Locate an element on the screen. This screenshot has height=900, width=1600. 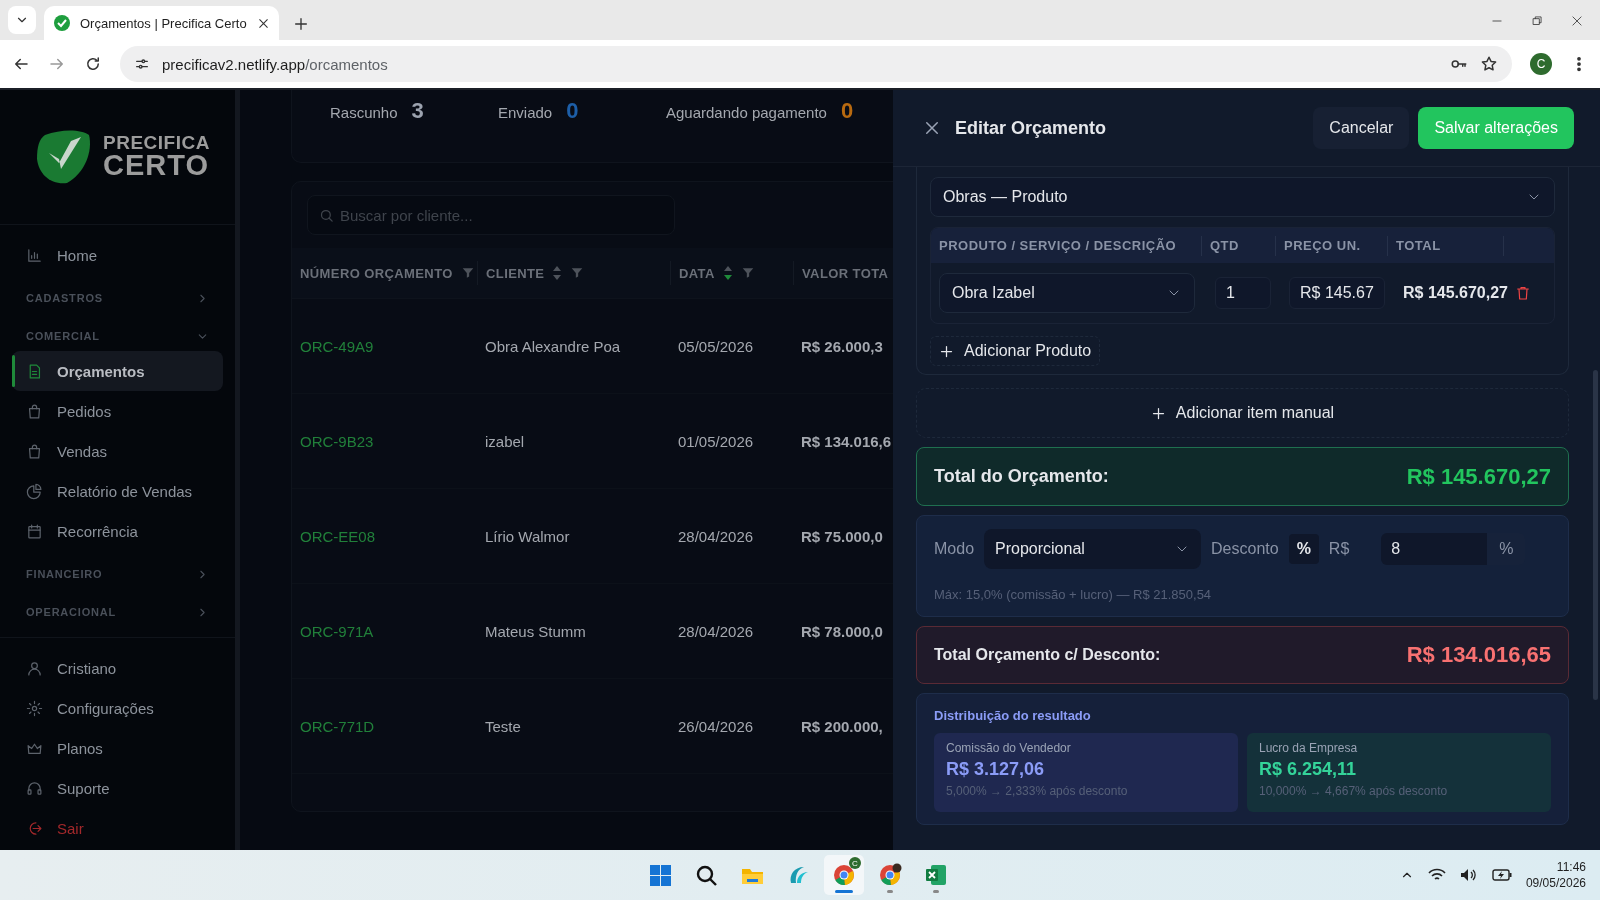
table-cell: ORC-EE08 is located at coordinates (384, 536).